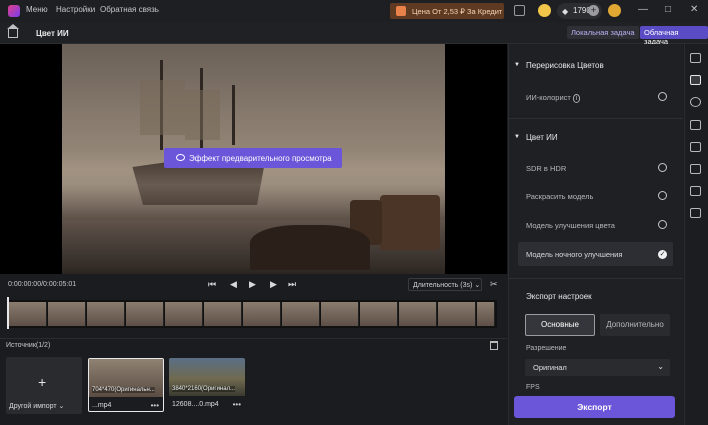 The height and width of the screenshot is (425, 708). Describe the element at coordinates (662, 195) in the screenshot. I see `radio-colorize` at that location.